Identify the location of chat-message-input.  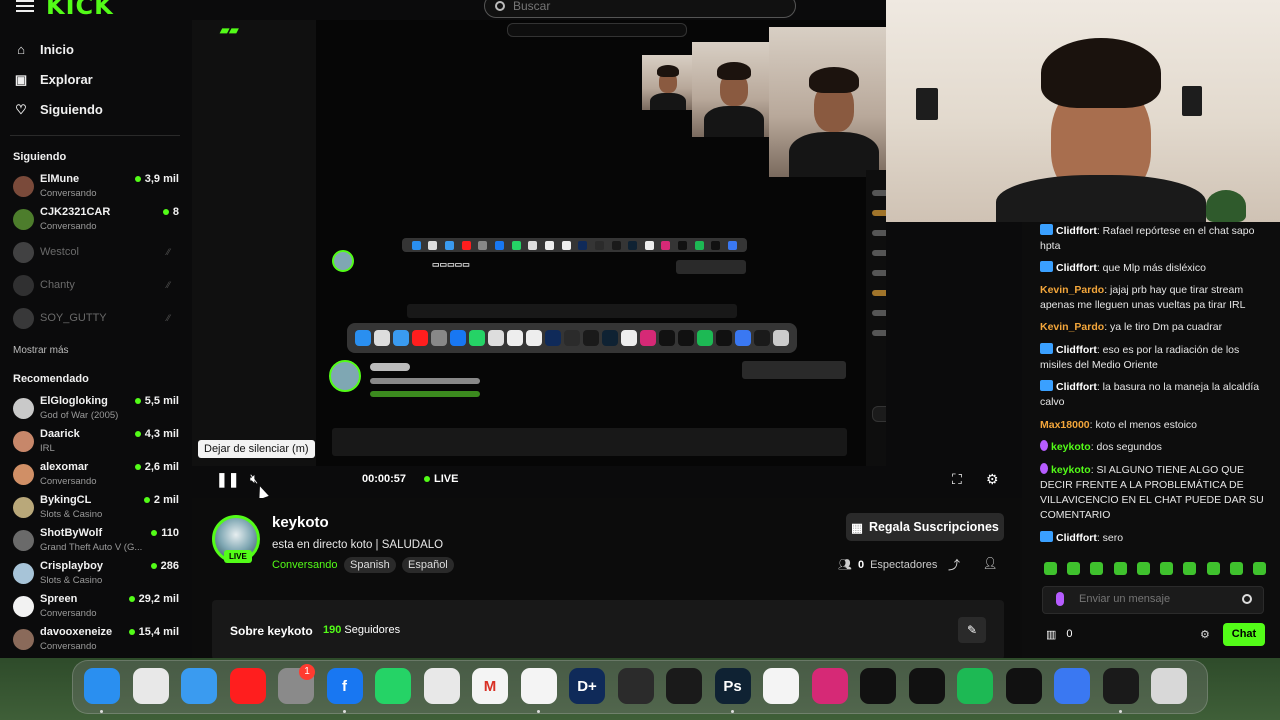
(1159, 599).